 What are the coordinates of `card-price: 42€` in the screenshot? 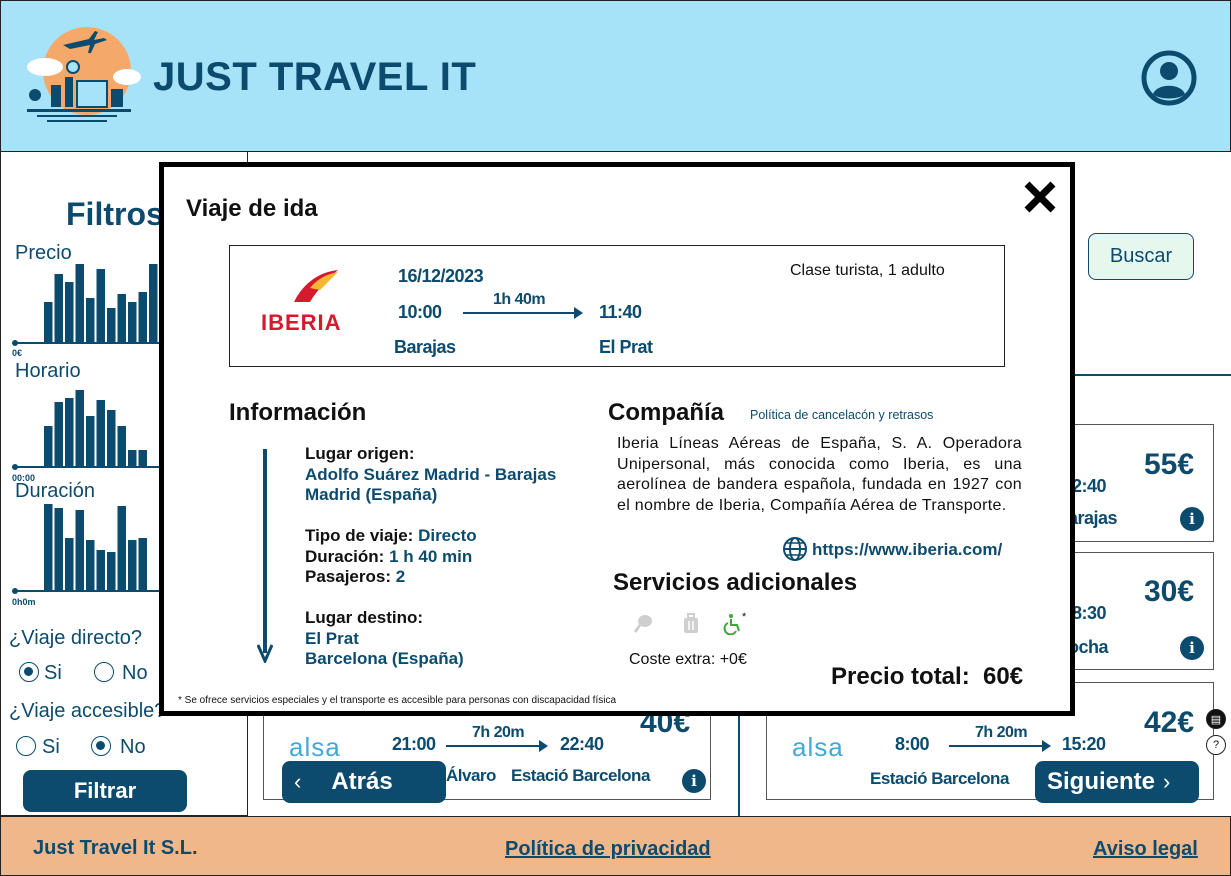 It's located at (1169, 722).